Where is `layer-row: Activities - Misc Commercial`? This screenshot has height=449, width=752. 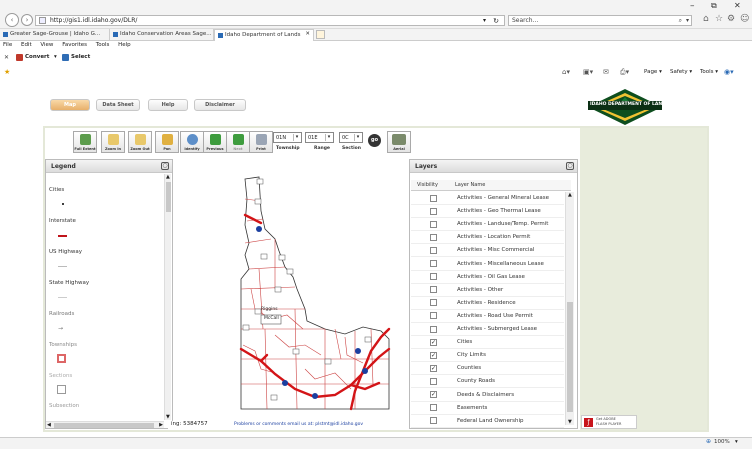 layer-row: Activities - Misc Commercial is located at coordinates (487, 251).